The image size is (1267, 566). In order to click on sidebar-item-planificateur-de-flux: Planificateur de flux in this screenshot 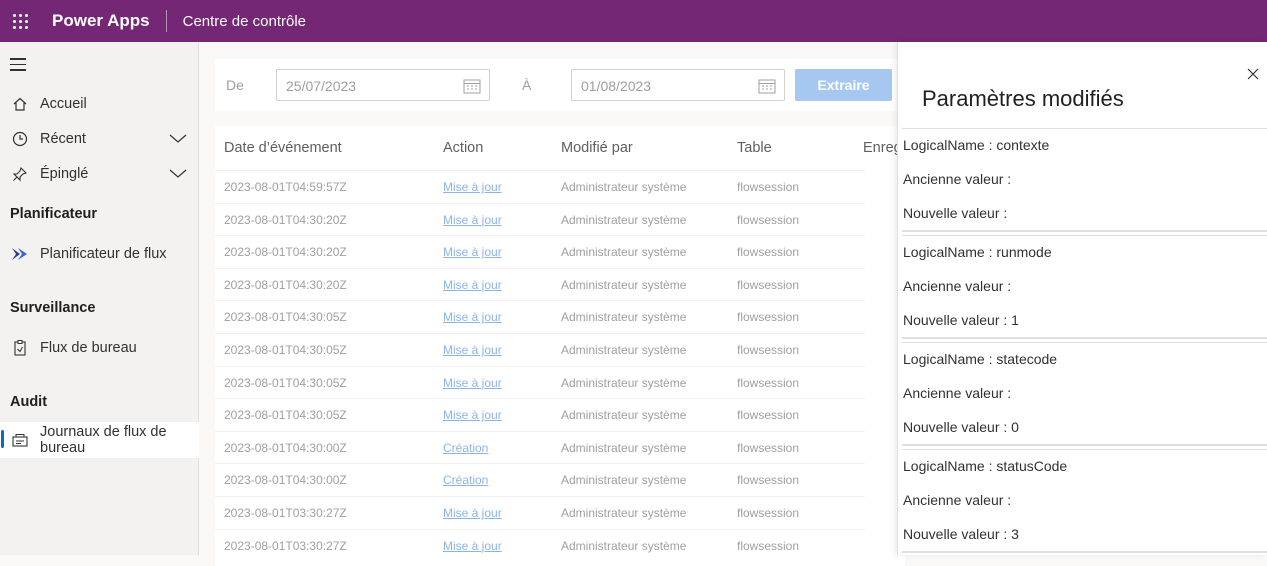, I will do `click(99, 254)`.